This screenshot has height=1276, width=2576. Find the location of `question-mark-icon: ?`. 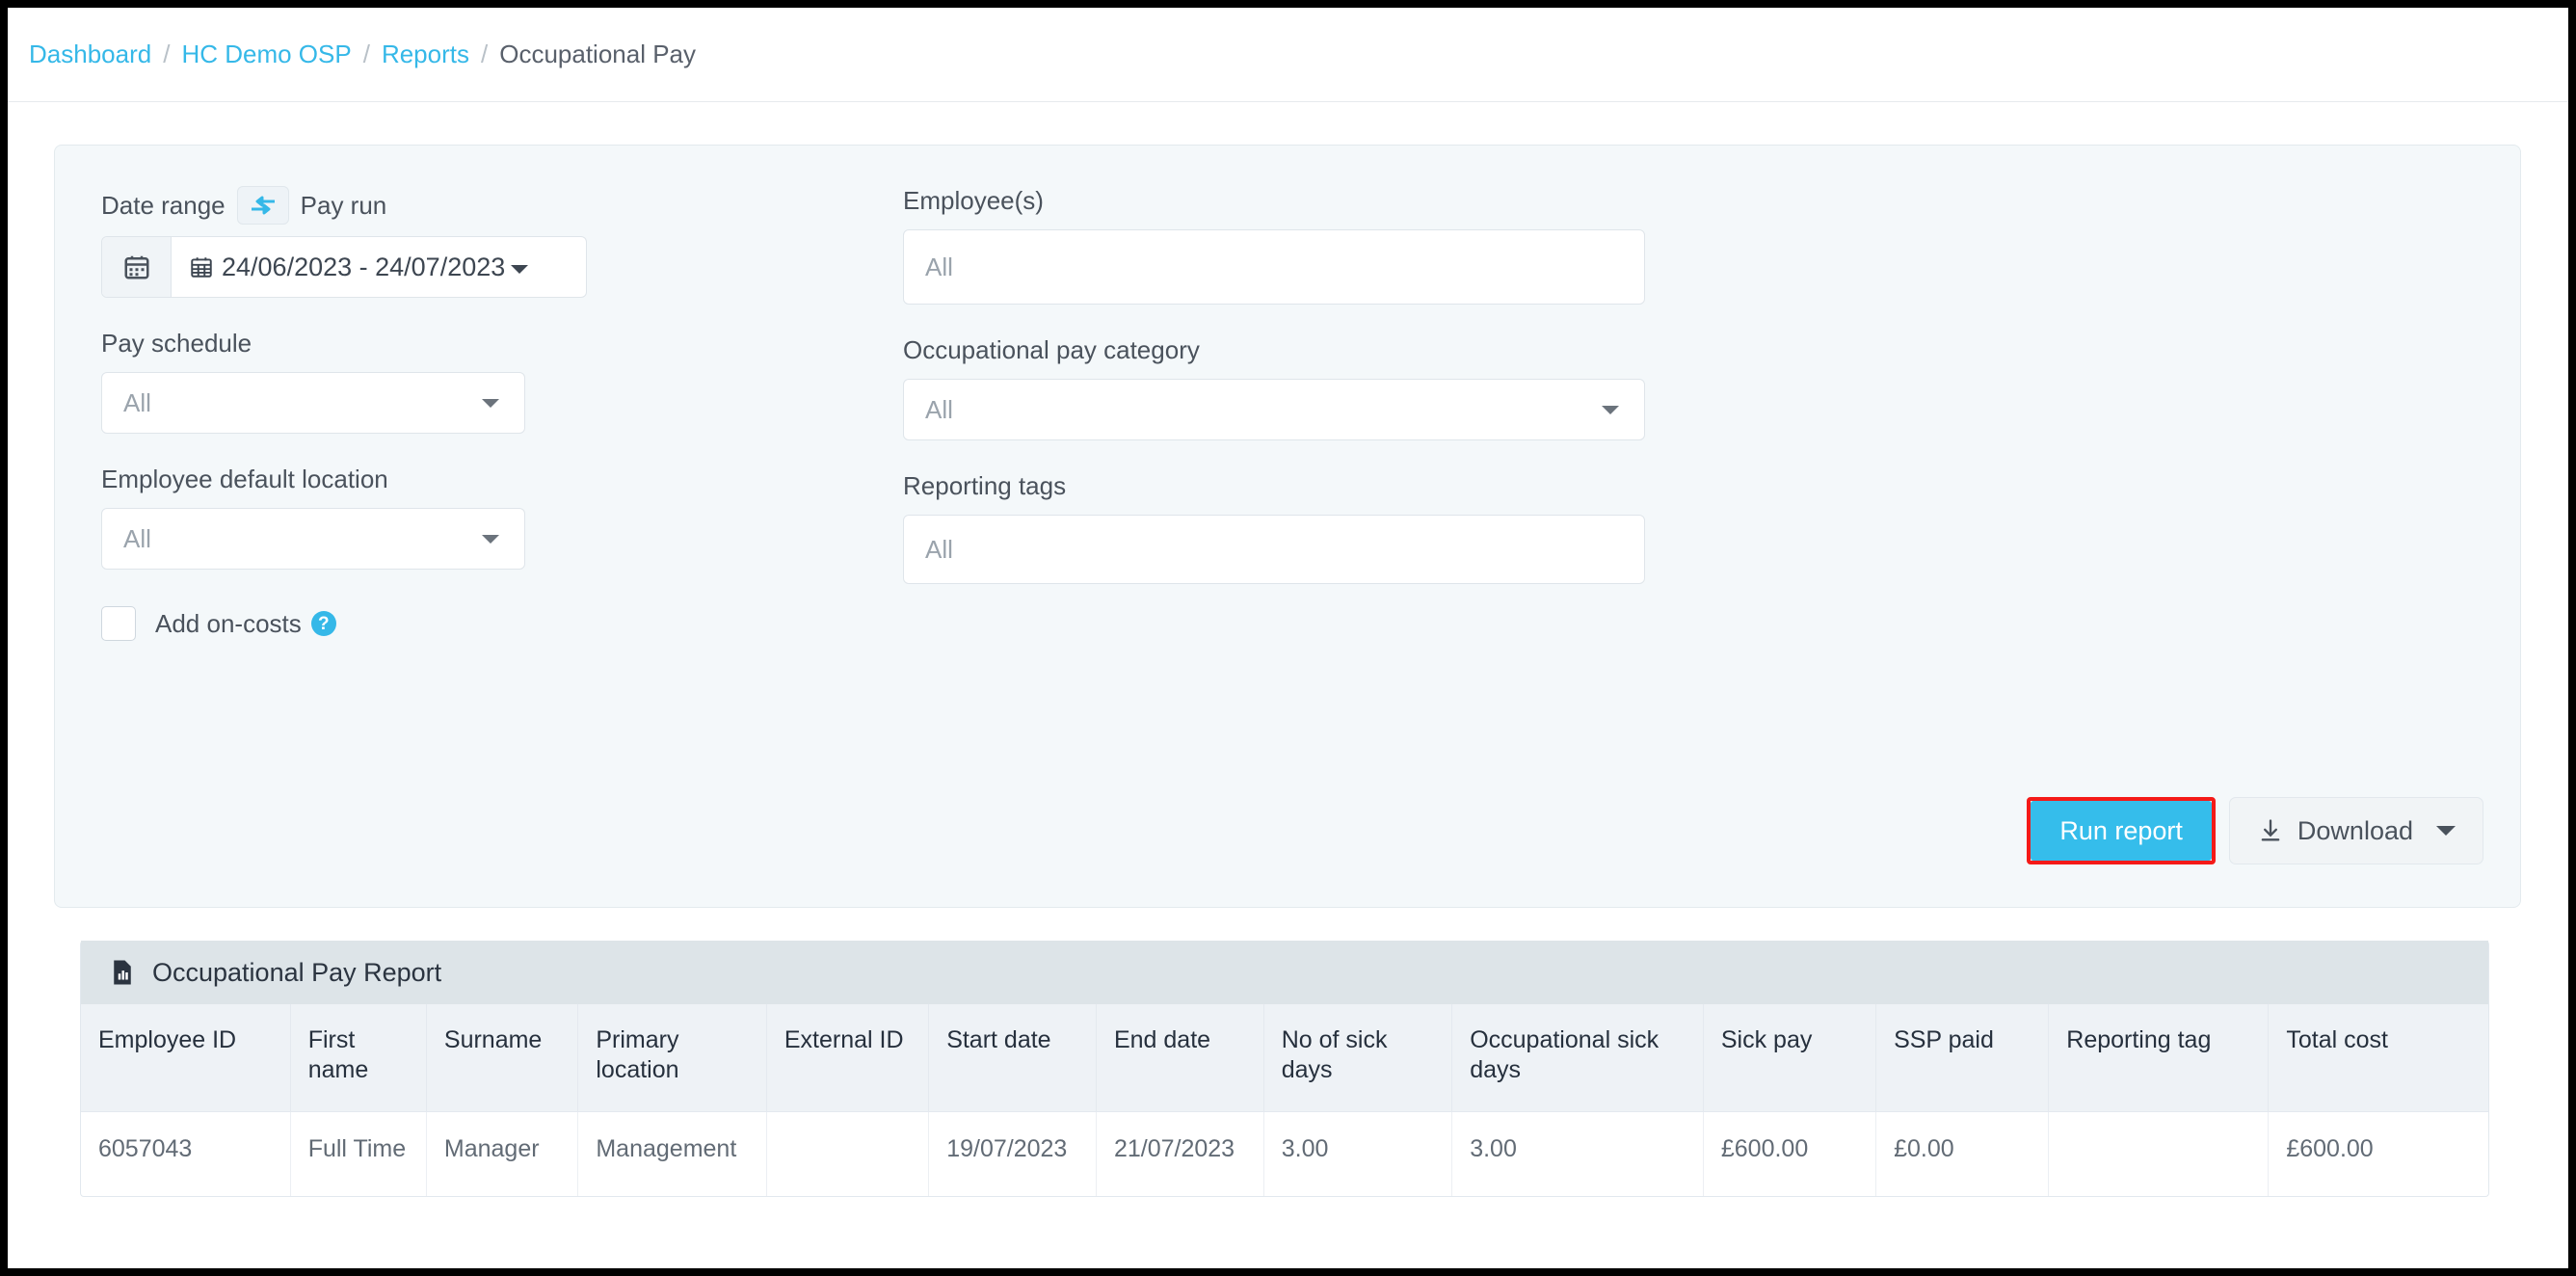

question-mark-icon: ? is located at coordinates (323, 623).